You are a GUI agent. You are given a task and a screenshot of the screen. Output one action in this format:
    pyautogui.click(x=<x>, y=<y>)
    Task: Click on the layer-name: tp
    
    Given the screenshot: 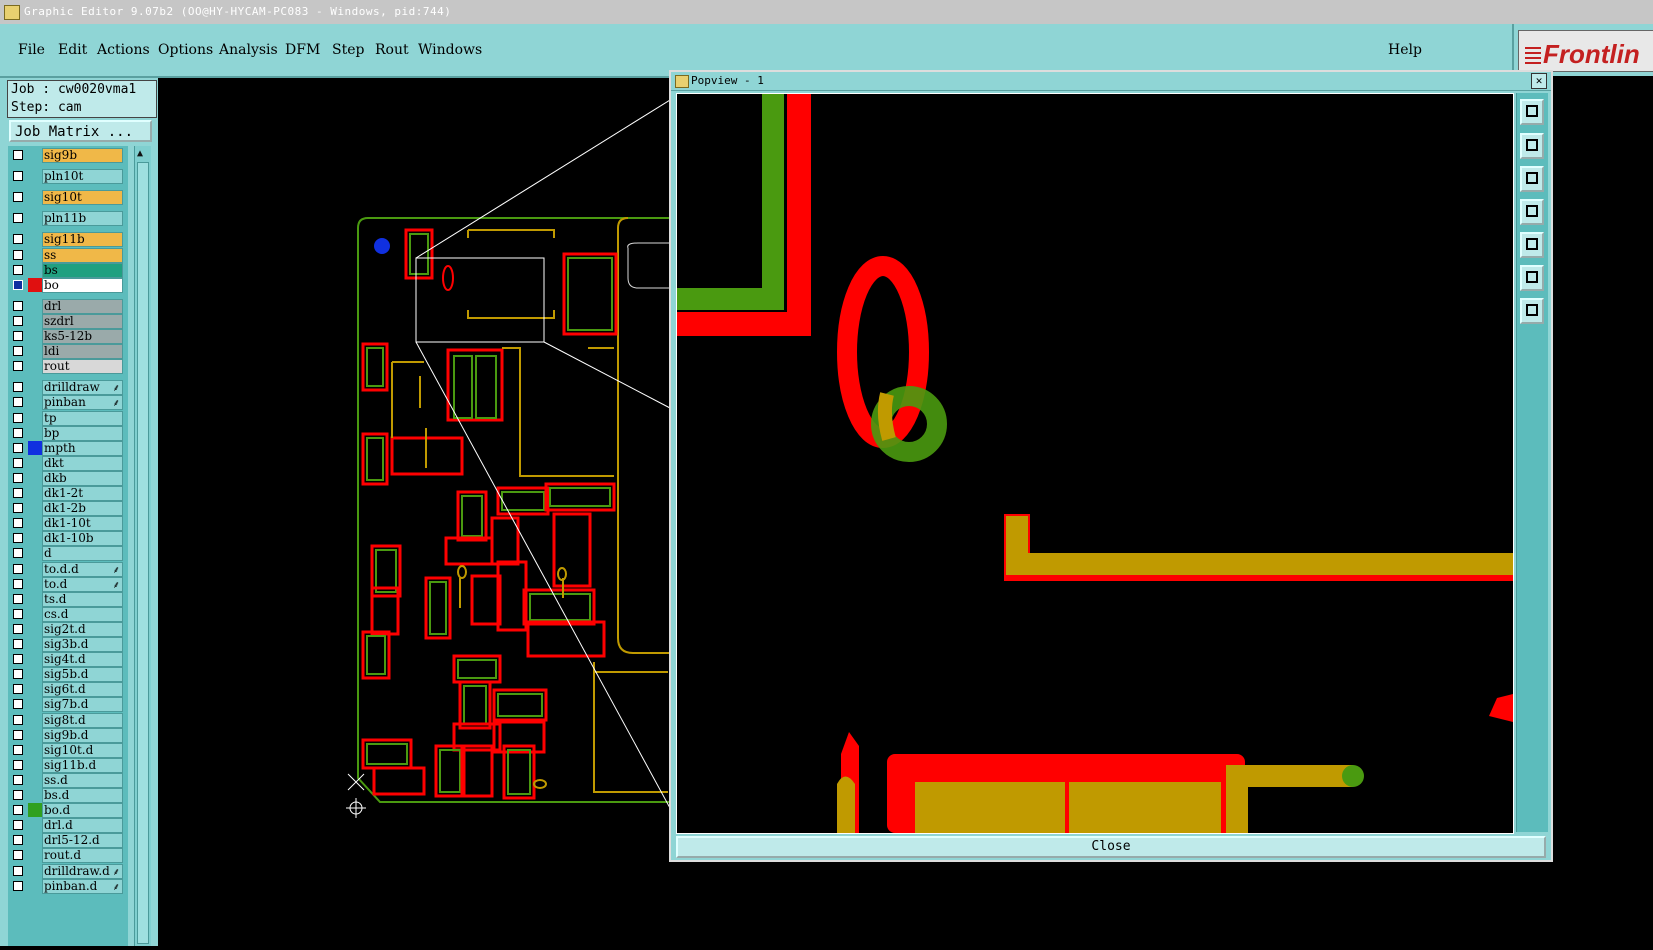 What is the action you would take?
    pyautogui.click(x=82, y=418)
    